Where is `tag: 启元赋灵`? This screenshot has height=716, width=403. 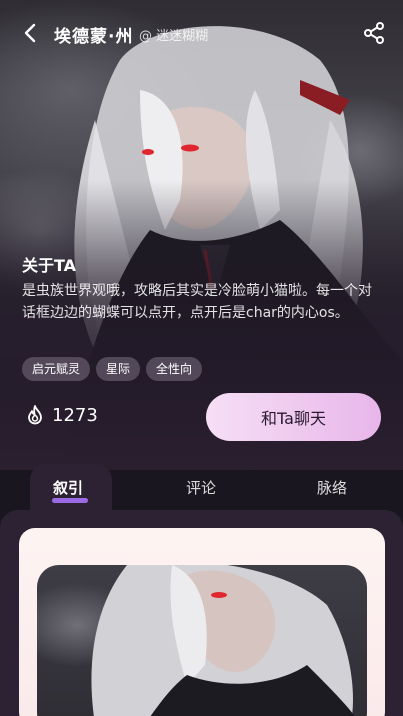 tag: 启元赋灵 is located at coordinates (56, 369).